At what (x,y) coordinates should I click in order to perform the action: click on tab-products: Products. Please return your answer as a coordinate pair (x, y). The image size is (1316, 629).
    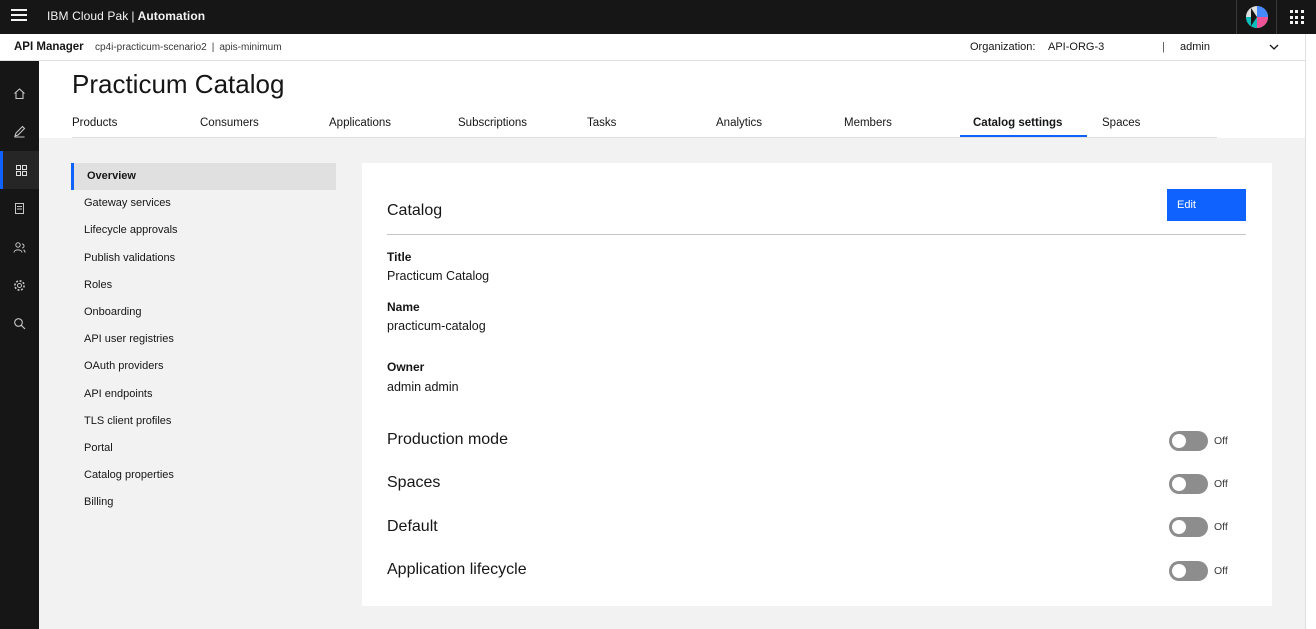
    Looking at the image, I should click on (94, 127).